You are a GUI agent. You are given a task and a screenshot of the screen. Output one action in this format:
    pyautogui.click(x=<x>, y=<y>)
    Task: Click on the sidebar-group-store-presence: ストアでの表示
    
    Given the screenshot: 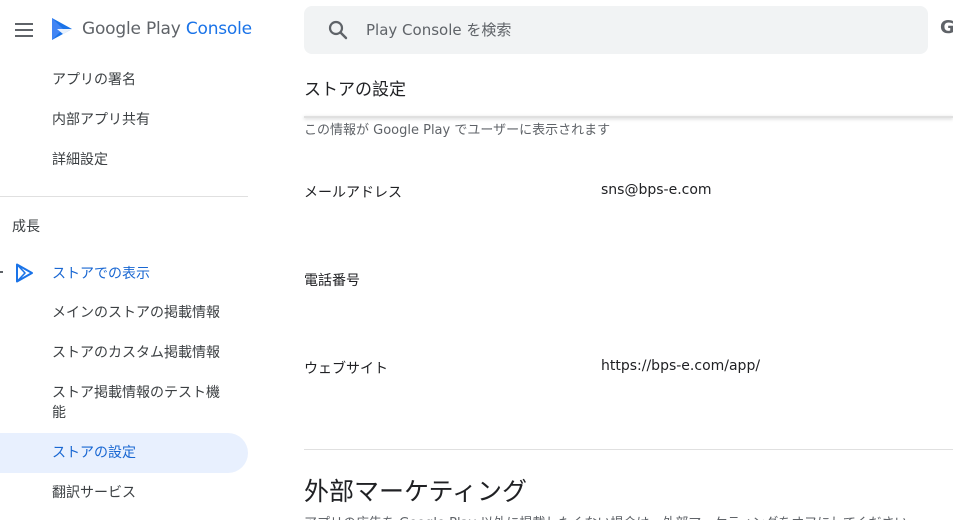 What is the action you would take?
    pyautogui.click(x=124, y=273)
    